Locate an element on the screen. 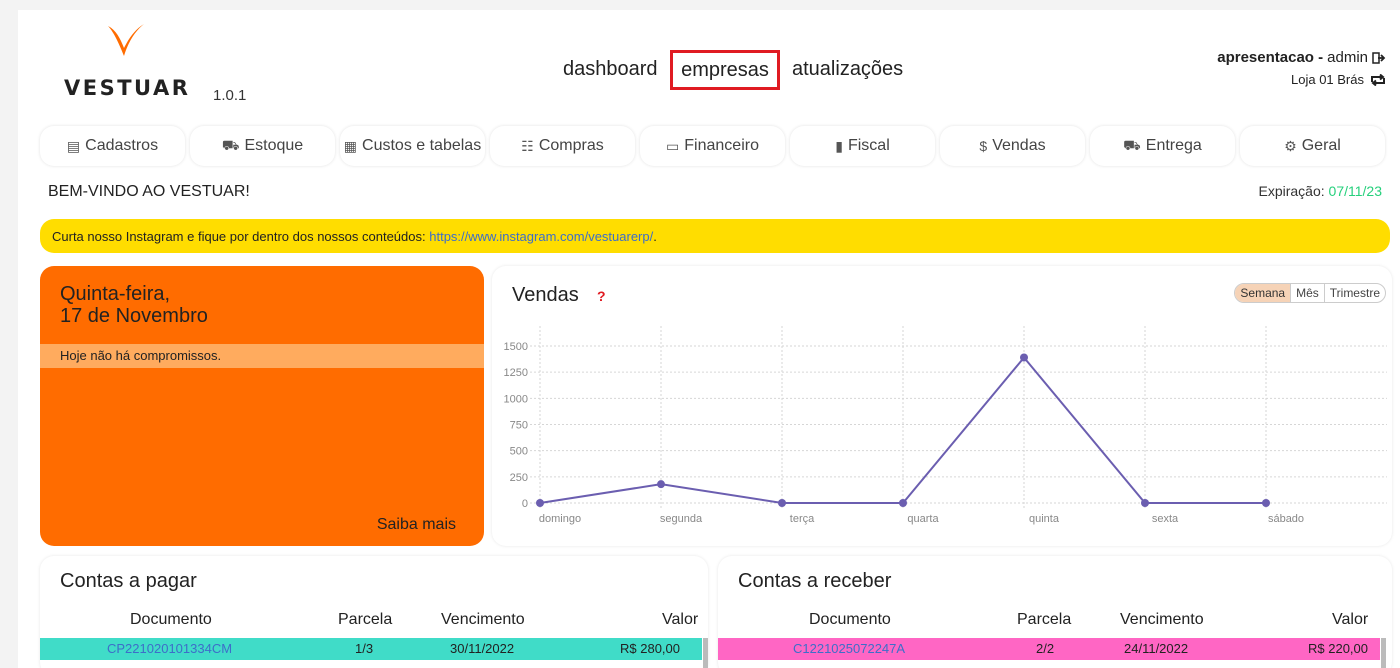 The height and width of the screenshot is (668, 1400). tab-financeiro: ▭ Financeiro is located at coordinates (712, 146).